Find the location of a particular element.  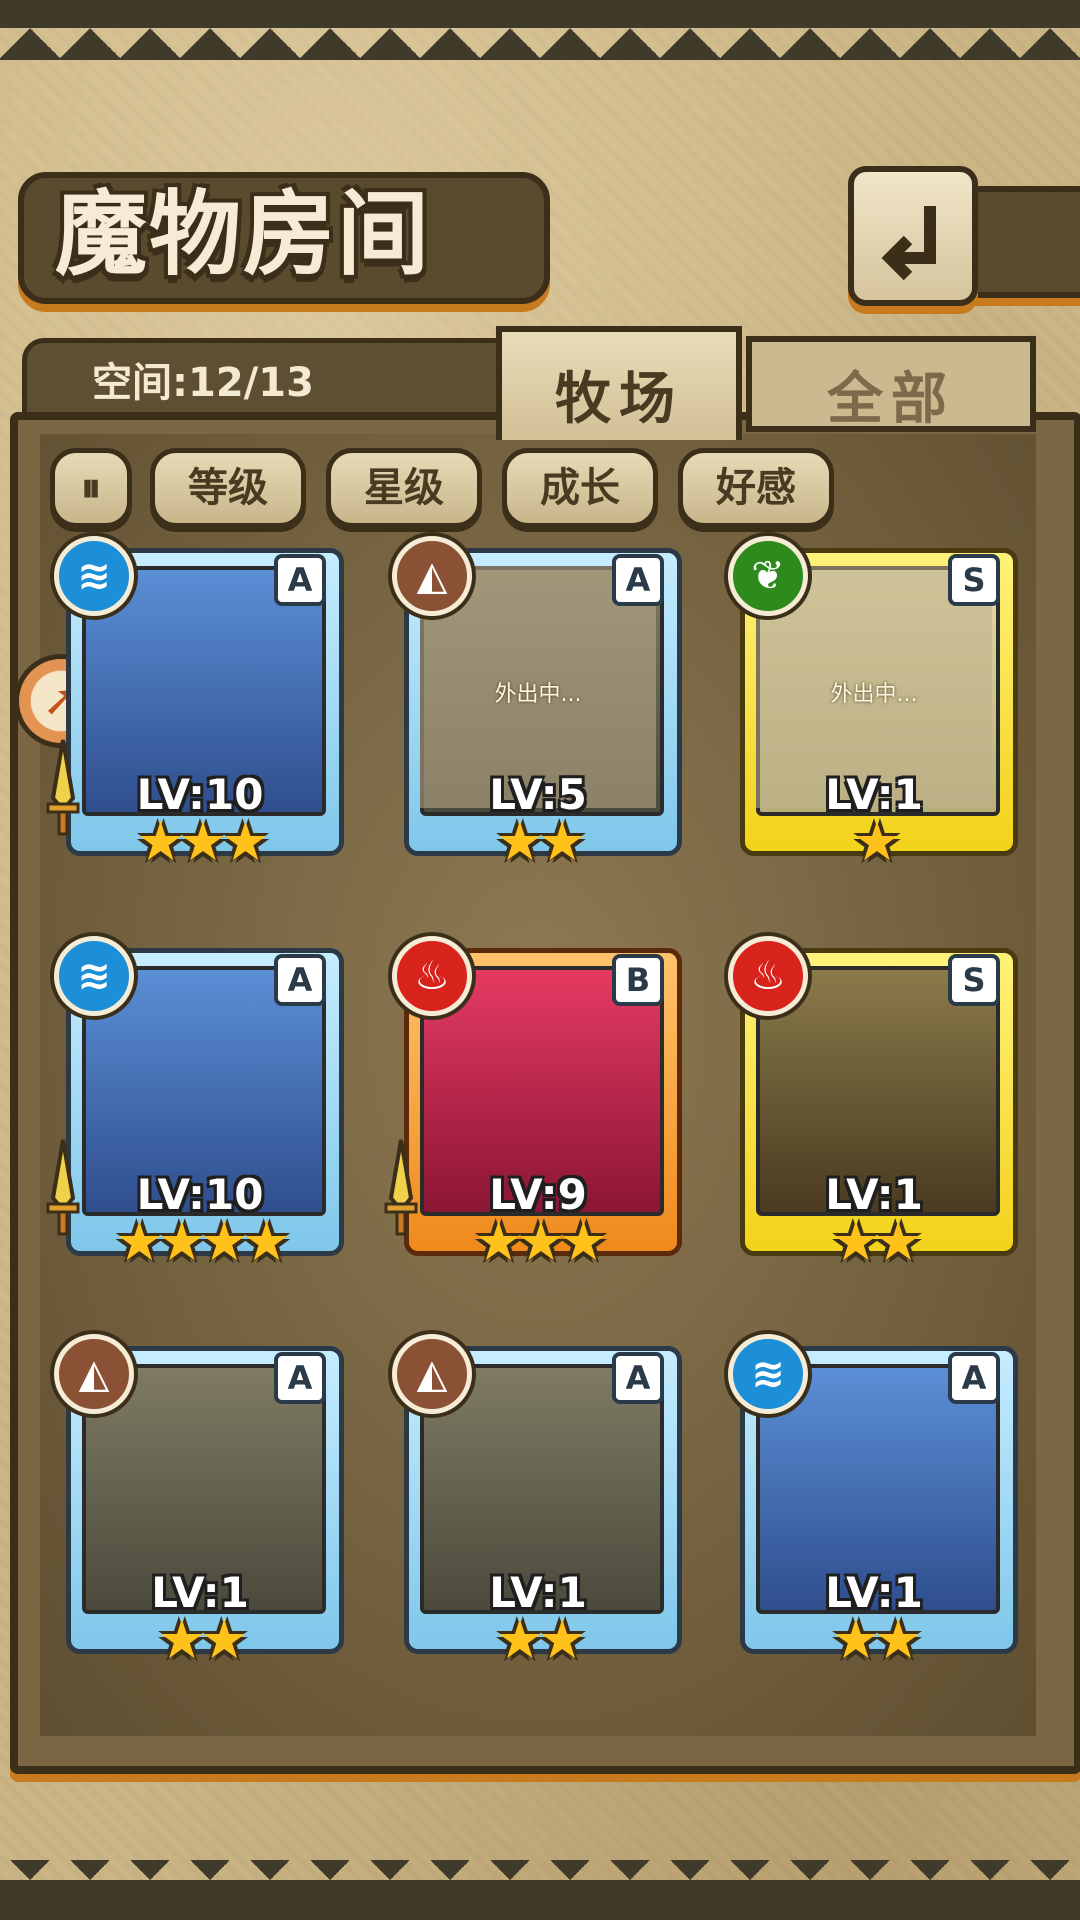

tab-all-label: 全部 is located at coordinates (891, 399).